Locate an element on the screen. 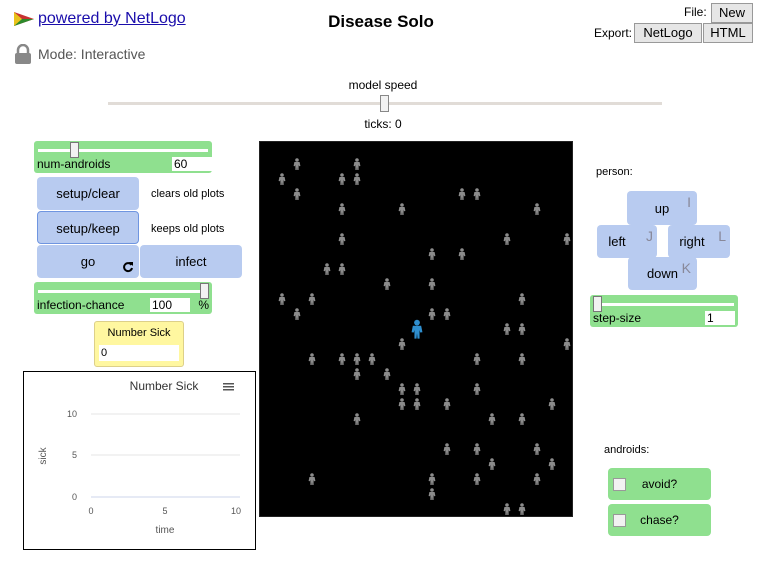 The width and height of the screenshot is (762, 562). new-button: New is located at coordinates (732, 13).